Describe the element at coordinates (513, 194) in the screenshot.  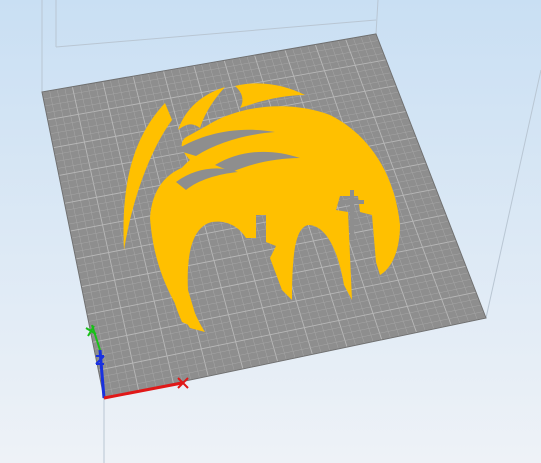
I see `frame-edge-front-right` at that location.